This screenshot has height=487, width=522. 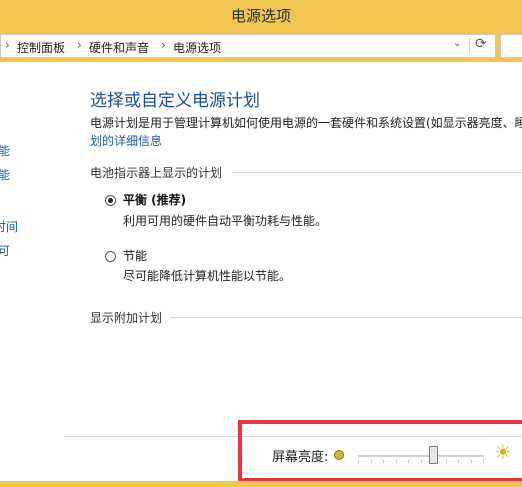 What do you see at coordinates (481, 44) in the screenshot?
I see `refresh-icon: ⟳` at bounding box center [481, 44].